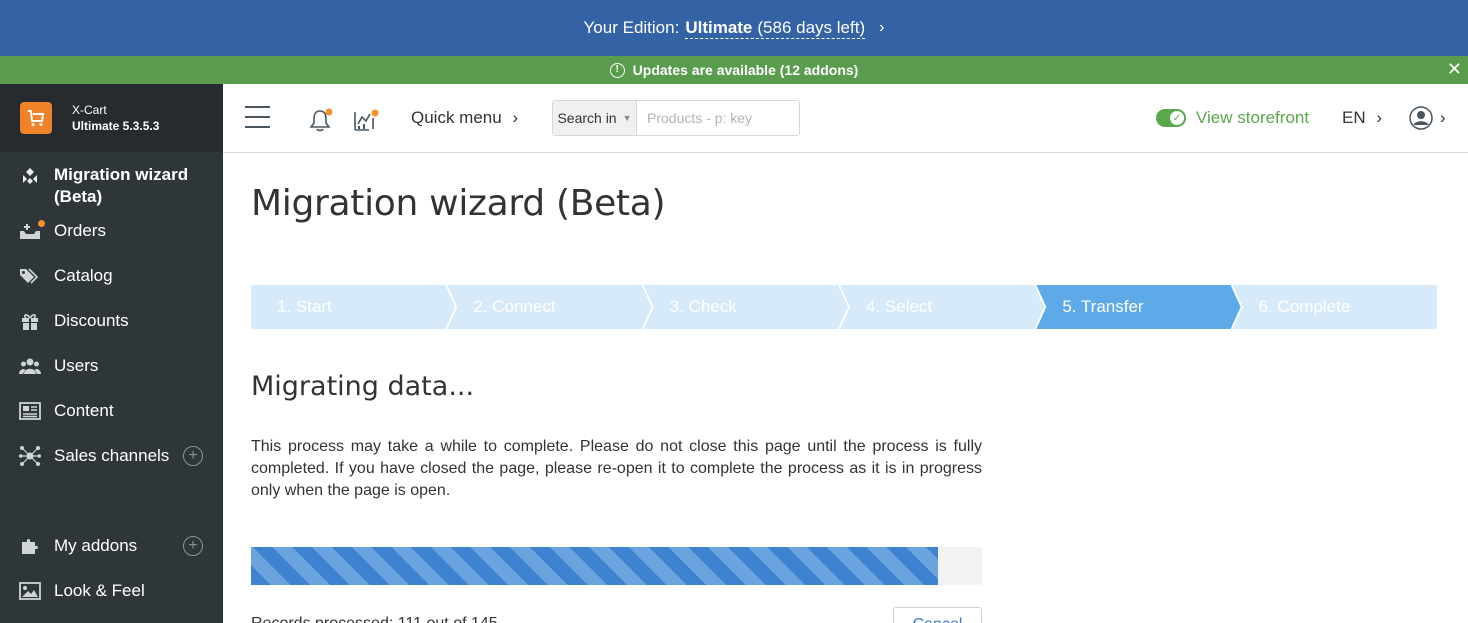 The height and width of the screenshot is (623, 1468). I want to click on search-in-label: Search in, so click(587, 118).